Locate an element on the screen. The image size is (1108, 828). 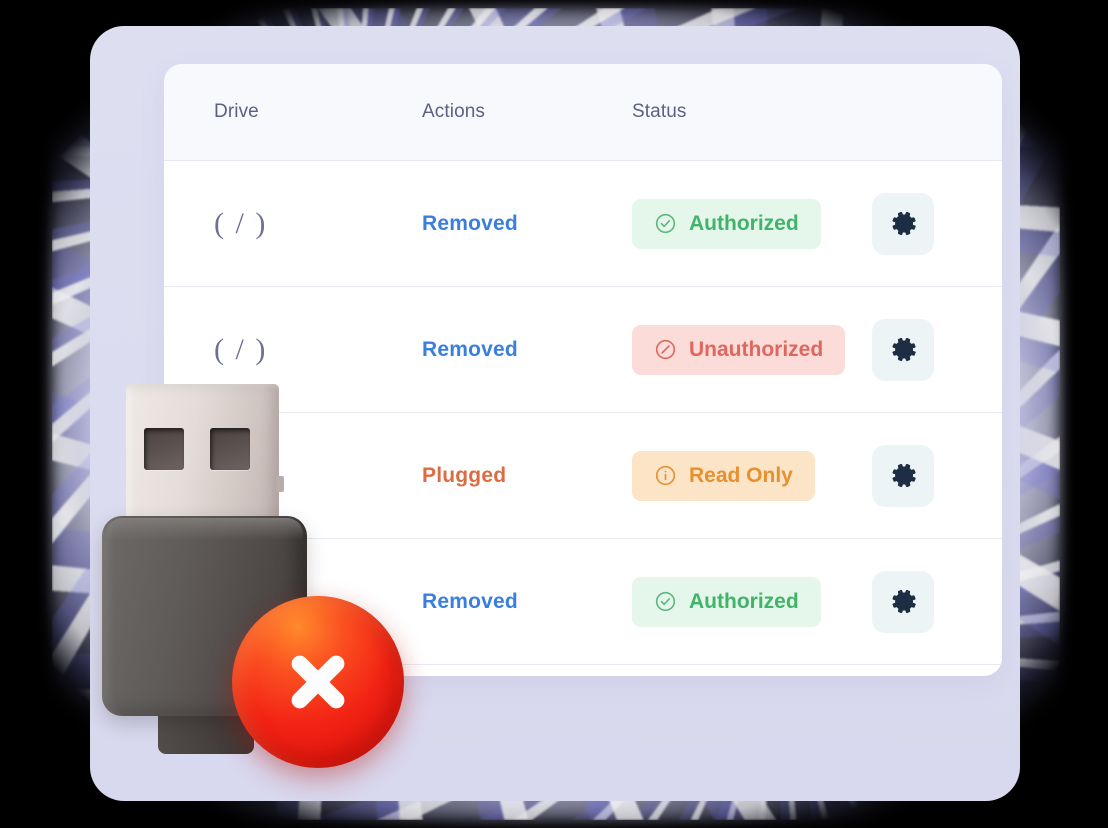
status-badge: Unauthorized is located at coordinates (739, 349).